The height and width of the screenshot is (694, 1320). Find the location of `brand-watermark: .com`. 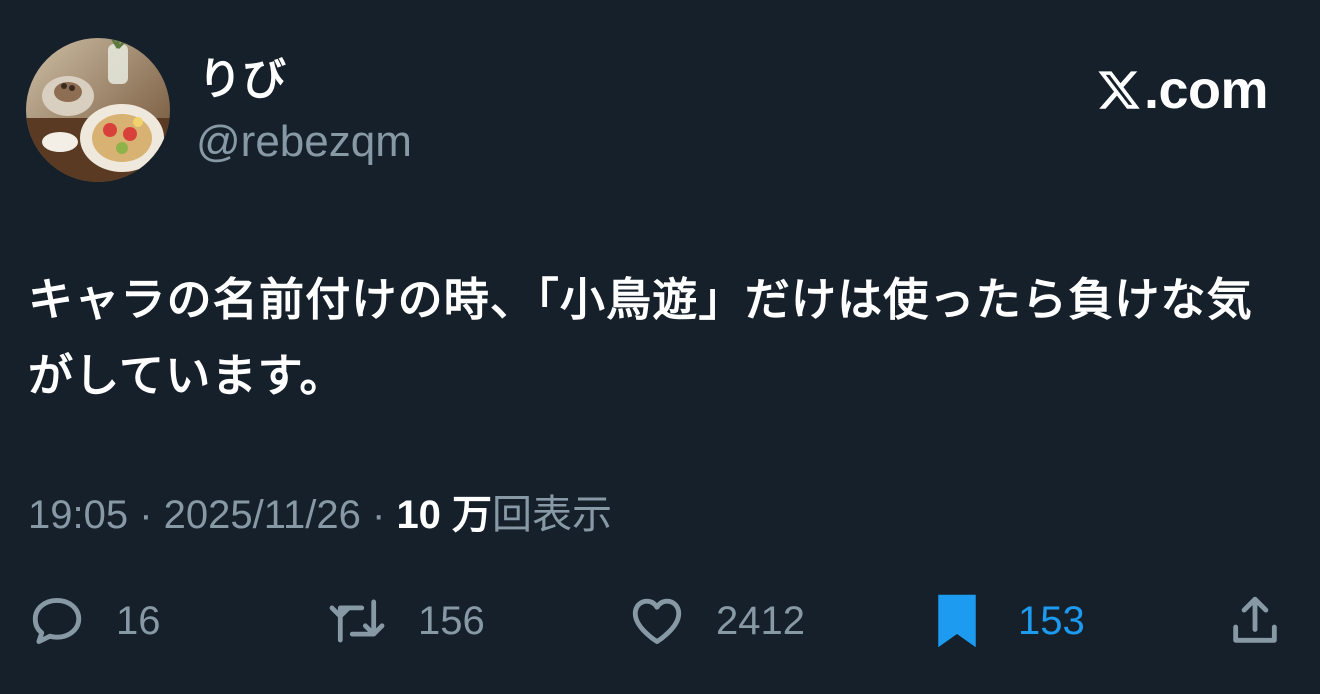

brand-watermark: .com is located at coordinates (1182, 90).